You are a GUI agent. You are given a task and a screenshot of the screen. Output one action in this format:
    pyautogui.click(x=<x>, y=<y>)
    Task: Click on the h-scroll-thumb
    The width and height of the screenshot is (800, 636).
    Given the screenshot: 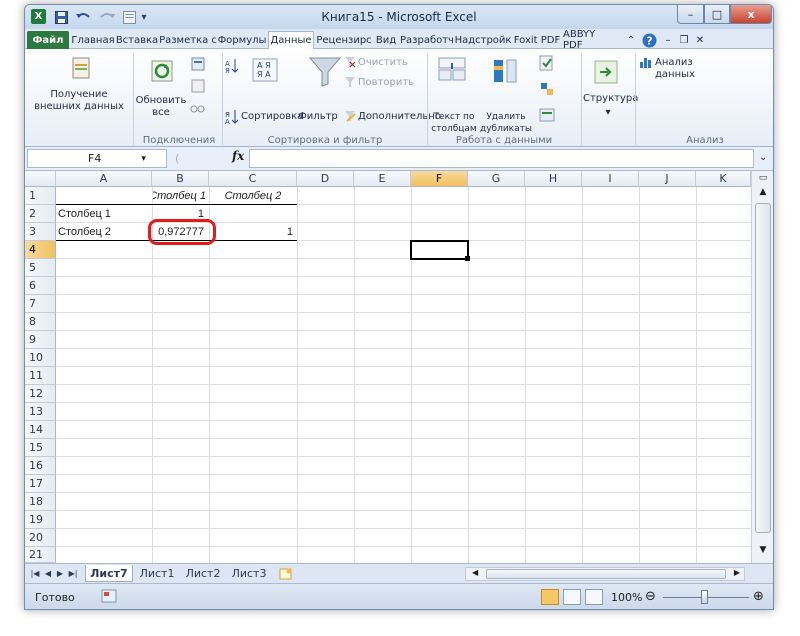 What is the action you would take?
    pyautogui.click(x=606, y=574)
    